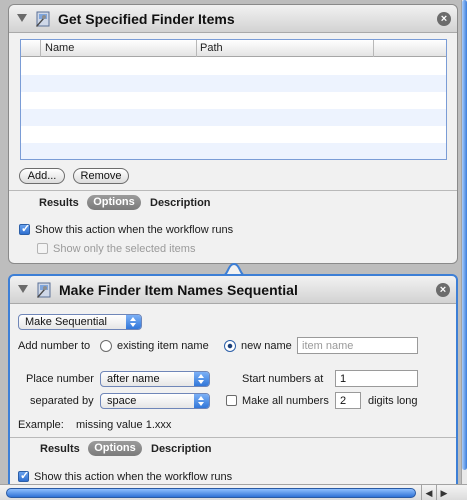 The image size is (467, 500). Describe the element at coordinates (41, 425) in the screenshot. I see `example-label: Example:` at that location.